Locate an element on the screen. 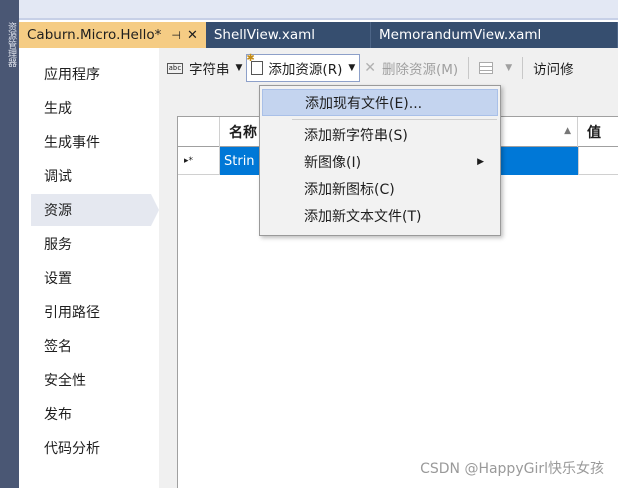 The height and width of the screenshot is (488, 618). close-icon: ✕ is located at coordinates (192, 35).